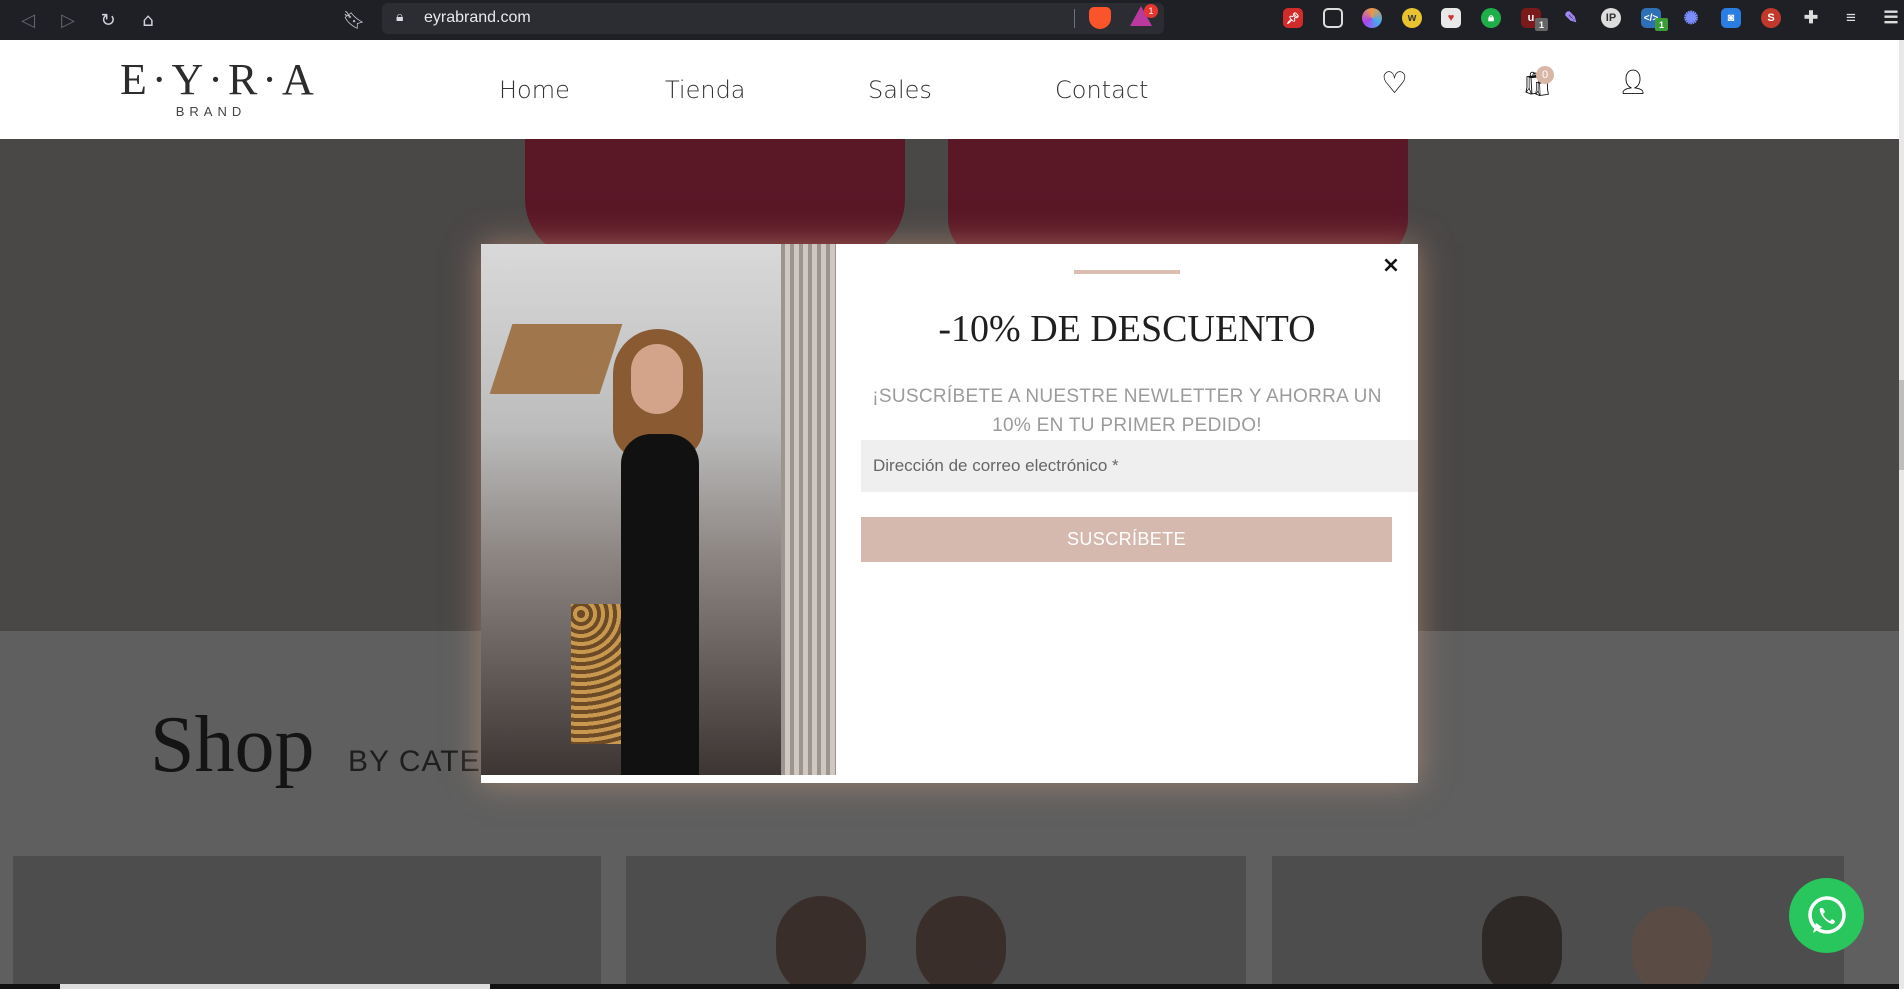  What do you see at coordinates (1391, 266) in the screenshot?
I see `close-icon: ×` at bounding box center [1391, 266].